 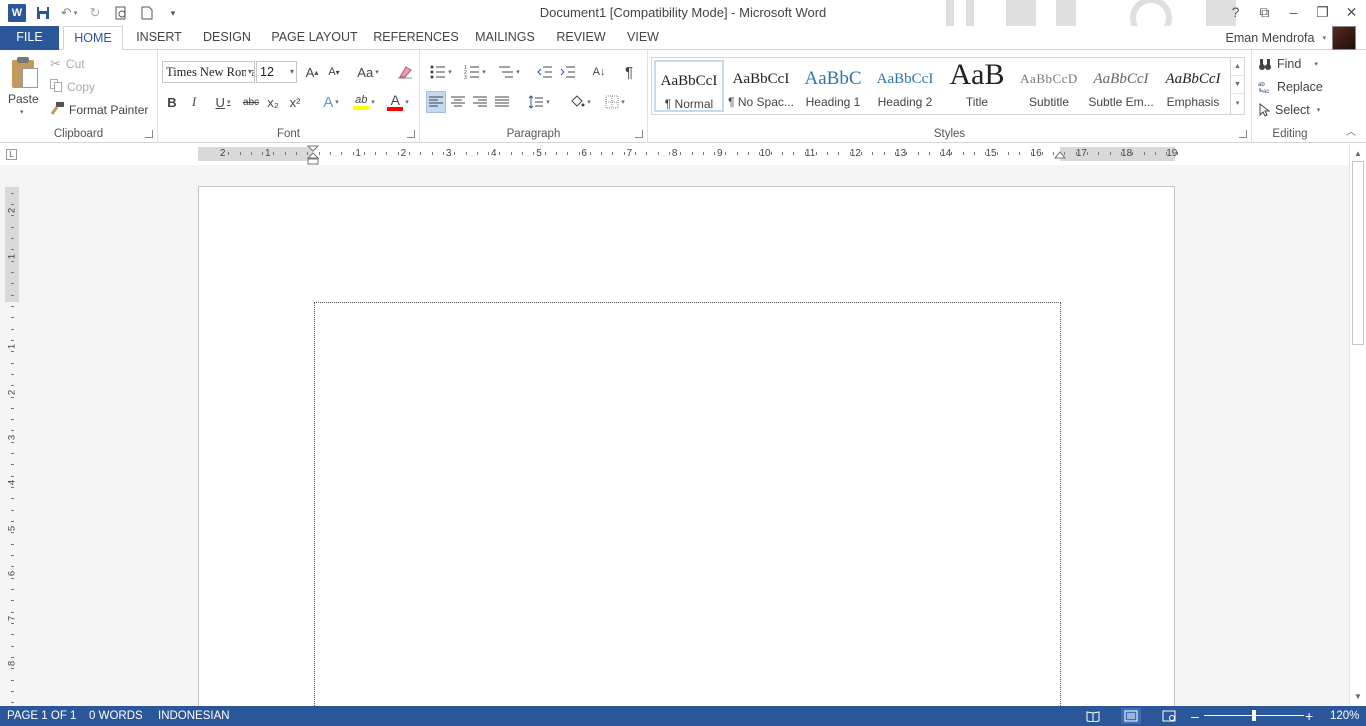 I want to click on tab-mailings: MAILINGS, so click(x=505, y=38).